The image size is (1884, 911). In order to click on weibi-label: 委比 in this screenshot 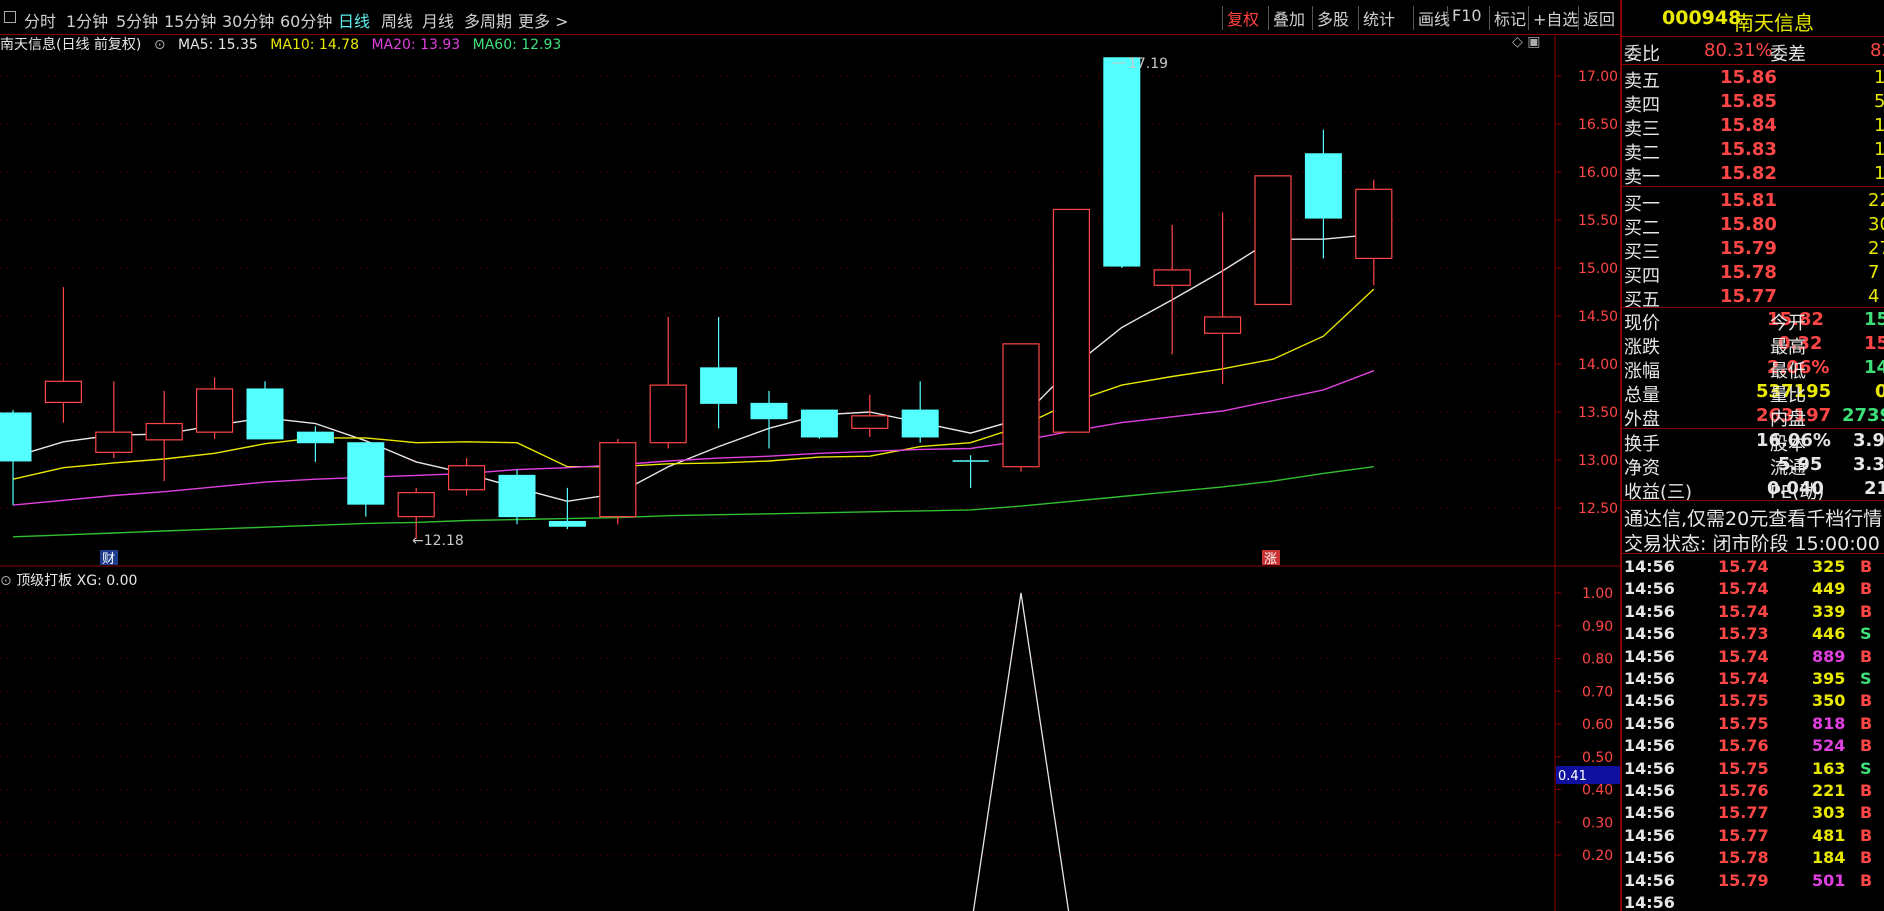, I will do `click(1642, 54)`.